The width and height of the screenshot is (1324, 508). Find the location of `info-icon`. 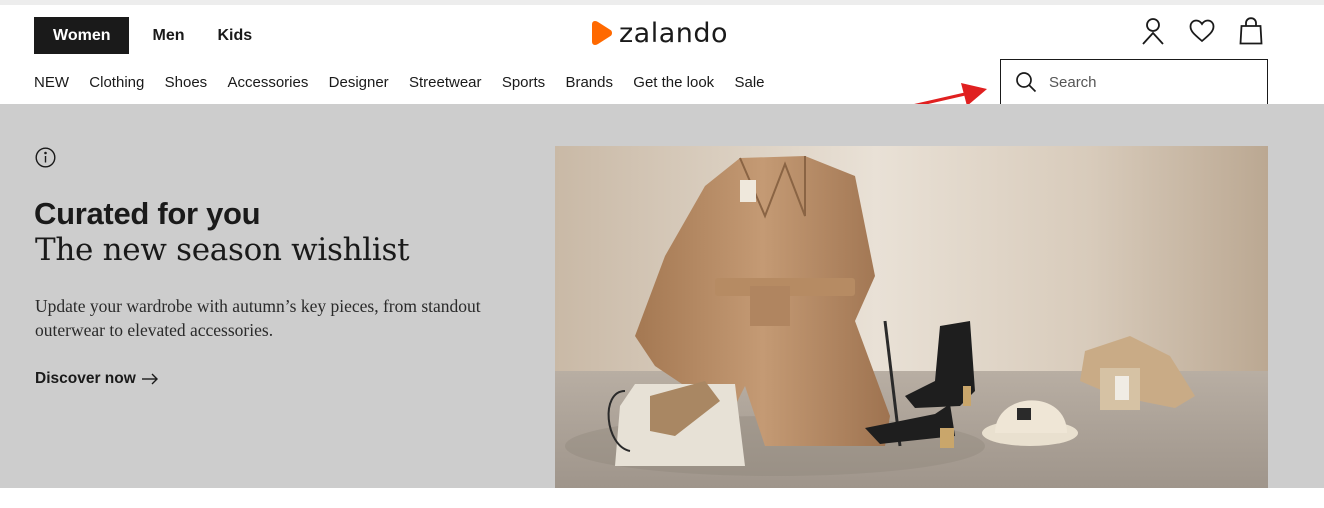

info-icon is located at coordinates (45, 157).